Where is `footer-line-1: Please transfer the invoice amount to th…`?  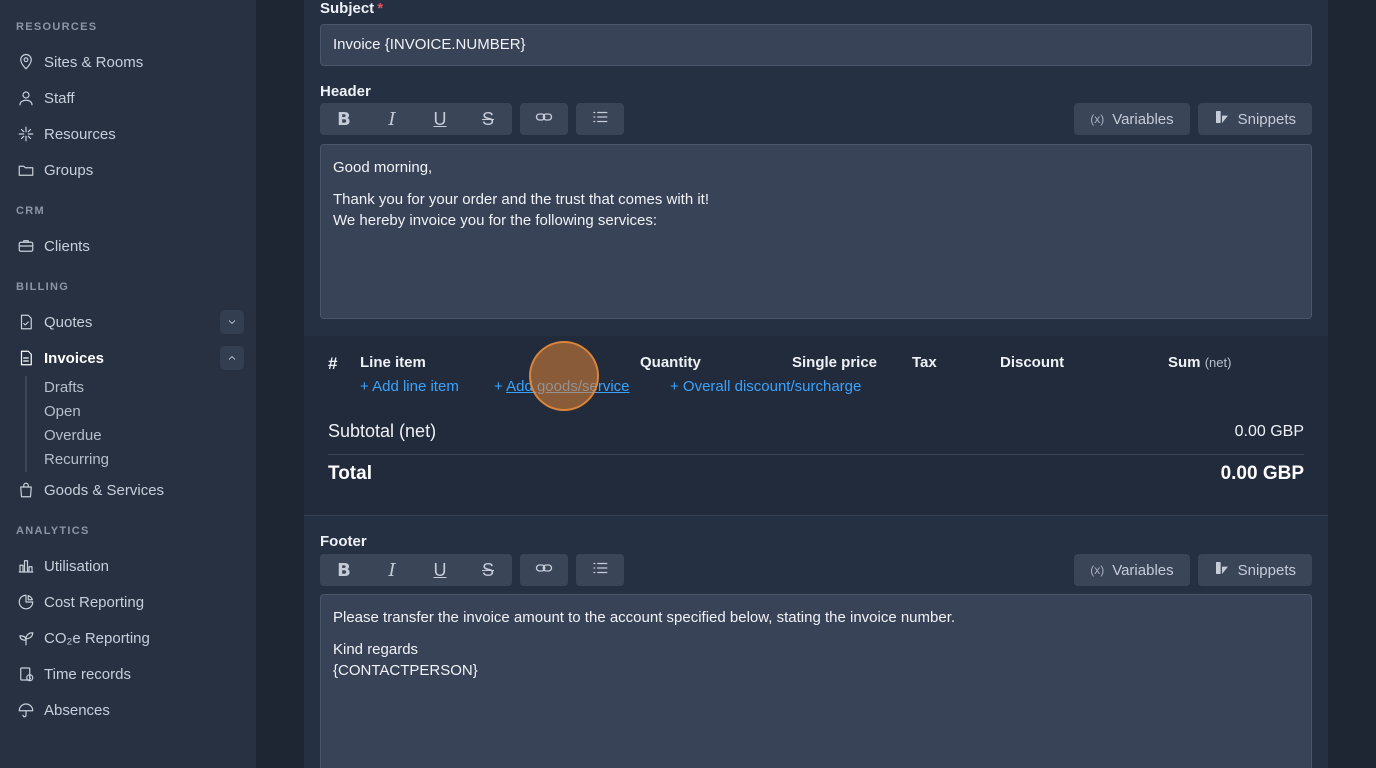 footer-line-1: Please transfer the invoice amount to th… is located at coordinates (644, 617).